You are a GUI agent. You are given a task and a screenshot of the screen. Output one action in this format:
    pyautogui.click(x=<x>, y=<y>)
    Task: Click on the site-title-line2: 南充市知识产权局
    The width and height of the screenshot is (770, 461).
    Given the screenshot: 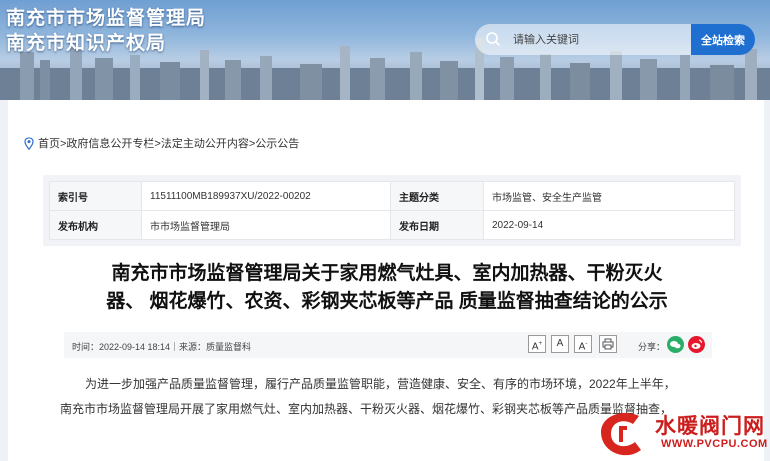 What is the action you would take?
    pyautogui.click(x=86, y=43)
    